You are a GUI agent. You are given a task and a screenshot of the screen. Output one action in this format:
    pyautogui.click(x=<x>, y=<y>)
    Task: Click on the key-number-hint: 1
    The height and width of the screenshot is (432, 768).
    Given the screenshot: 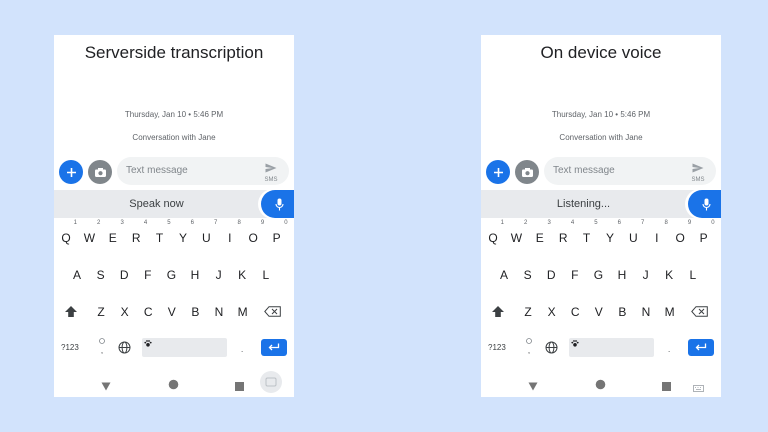 What is the action you would take?
    pyautogui.click(x=75, y=223)
    